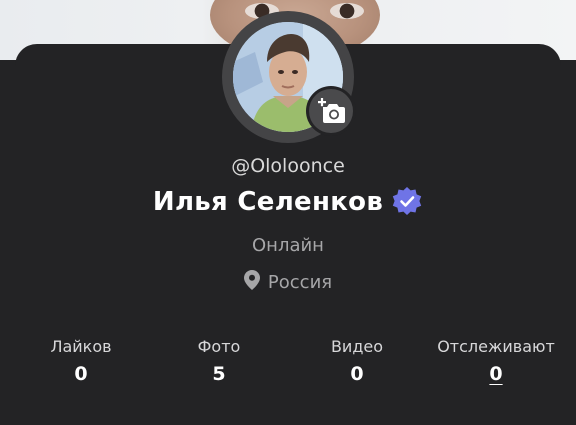 Image resolution: width=576 pixels, height=425 pixels. What do you see at coordinates (357, 361) in the screenshot?
I see `stat-videos: Видео 0` at bounding box center [357, 361].